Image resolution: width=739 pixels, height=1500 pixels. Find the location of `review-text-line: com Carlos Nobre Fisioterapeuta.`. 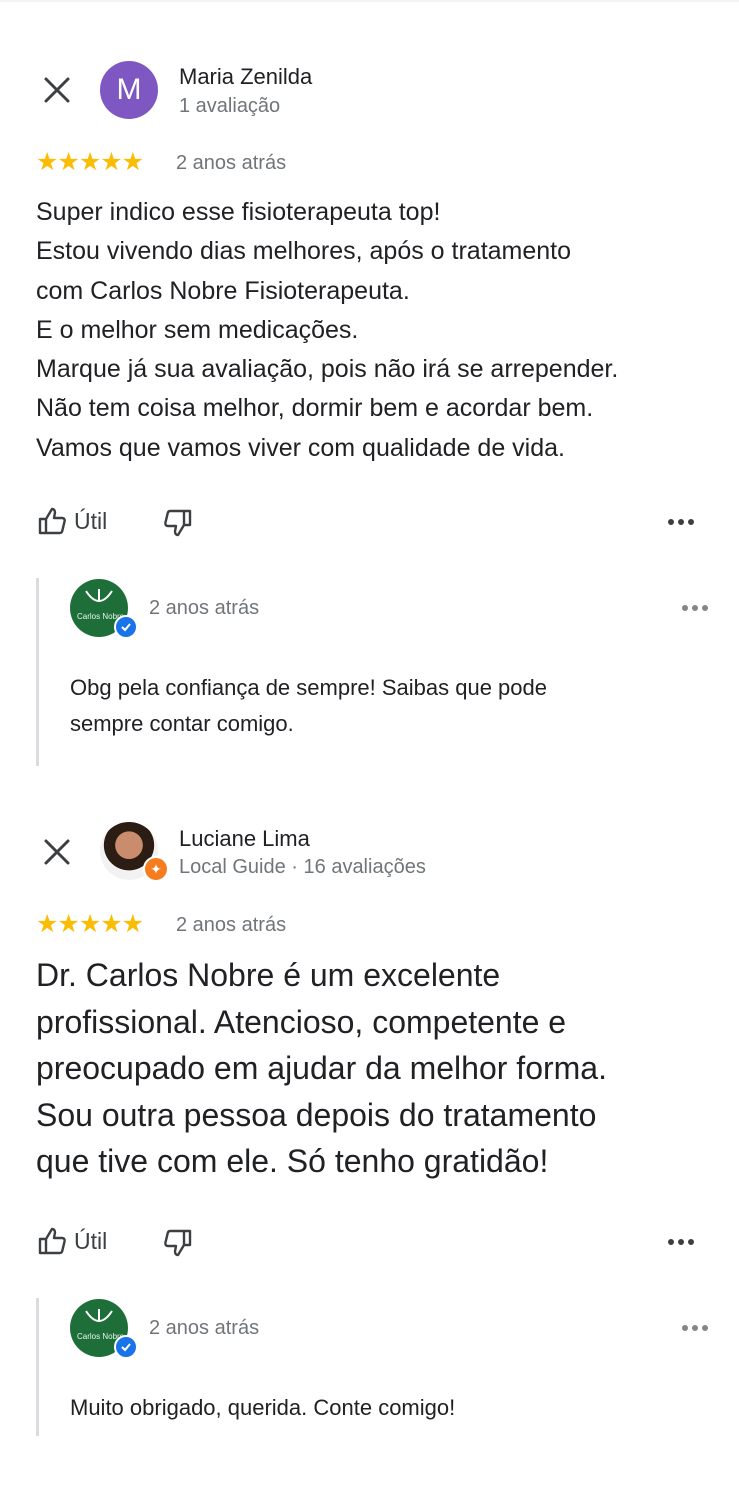

review-text-line: com Carlos Nobre Fisioterapeuta. is located at coordinates (223, 290).